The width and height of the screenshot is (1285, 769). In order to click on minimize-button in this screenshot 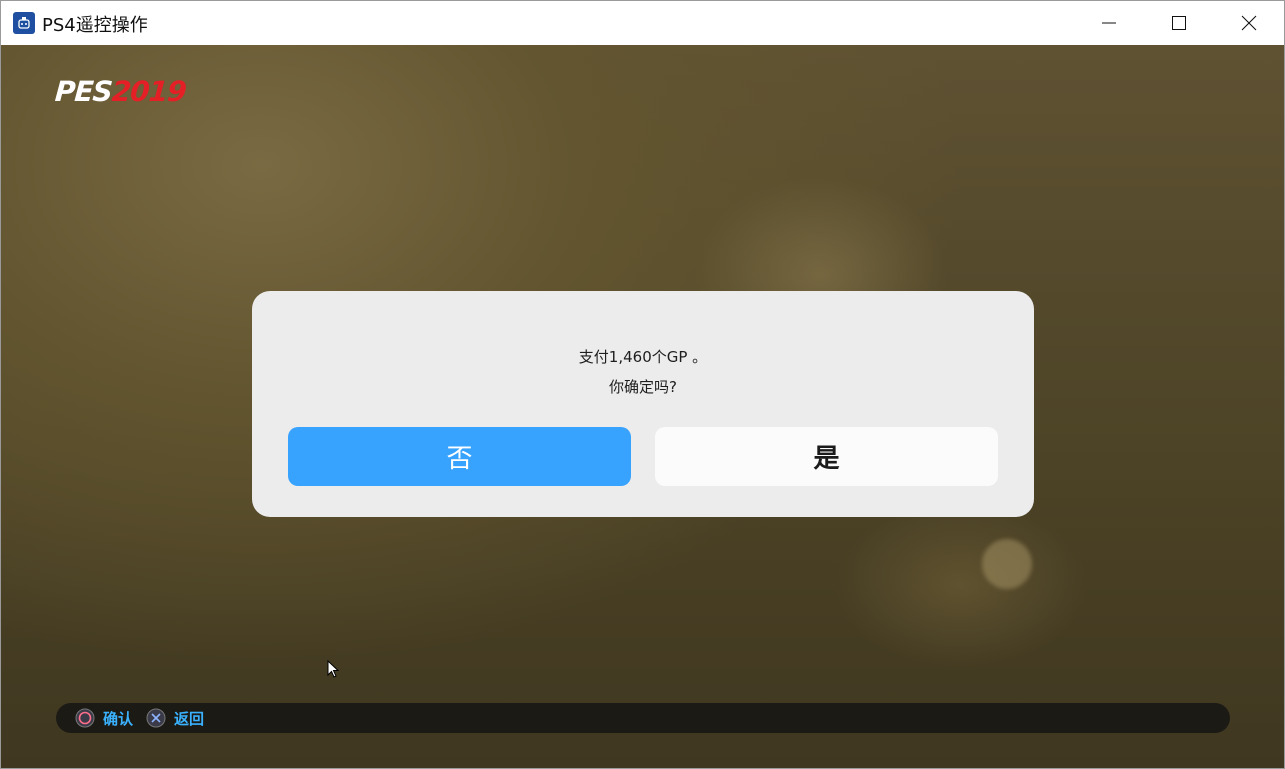, I will do `click(1109, 23)`.